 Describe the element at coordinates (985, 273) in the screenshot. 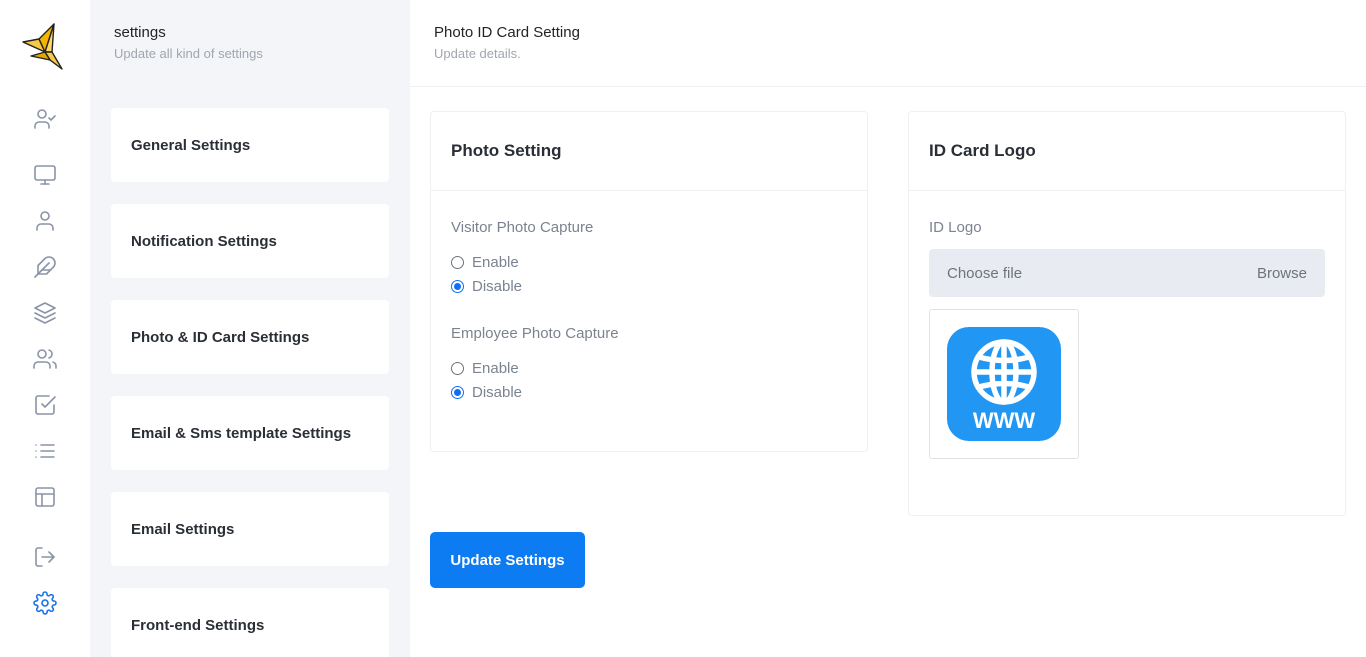

I see `file-placeholder: Choose file` at that location.